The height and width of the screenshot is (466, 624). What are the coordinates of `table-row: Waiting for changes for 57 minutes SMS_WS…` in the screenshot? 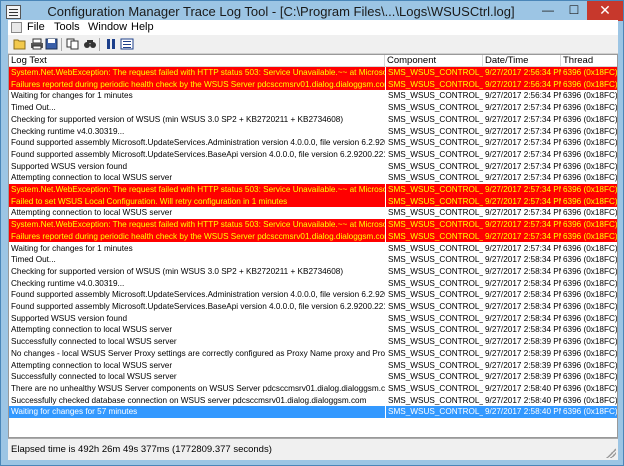 It's located at (313, 412).